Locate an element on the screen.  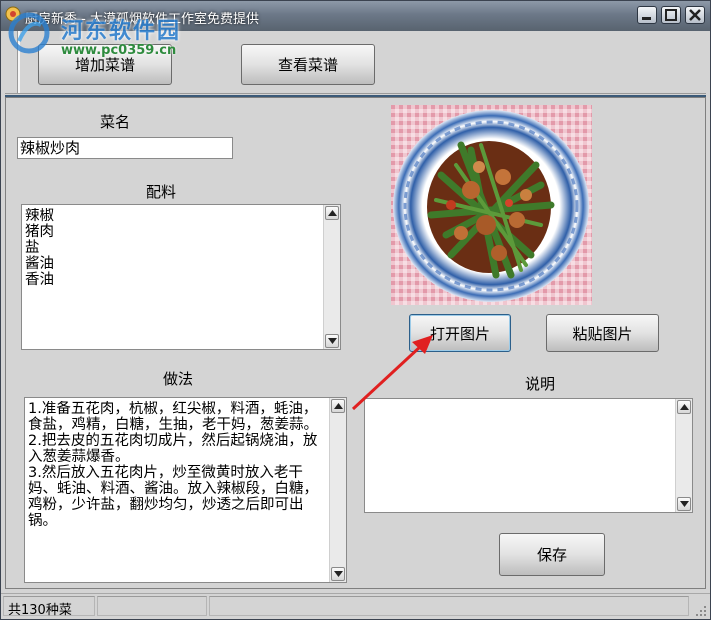
notes-label: 说明 is located at coordinates (540, 384).